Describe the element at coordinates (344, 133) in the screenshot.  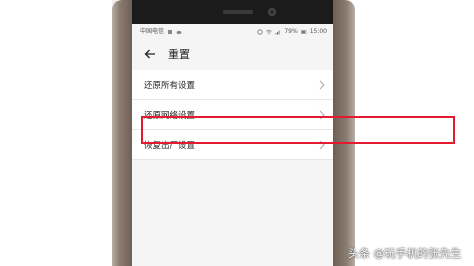
I see `phone-frame-right` at that location.